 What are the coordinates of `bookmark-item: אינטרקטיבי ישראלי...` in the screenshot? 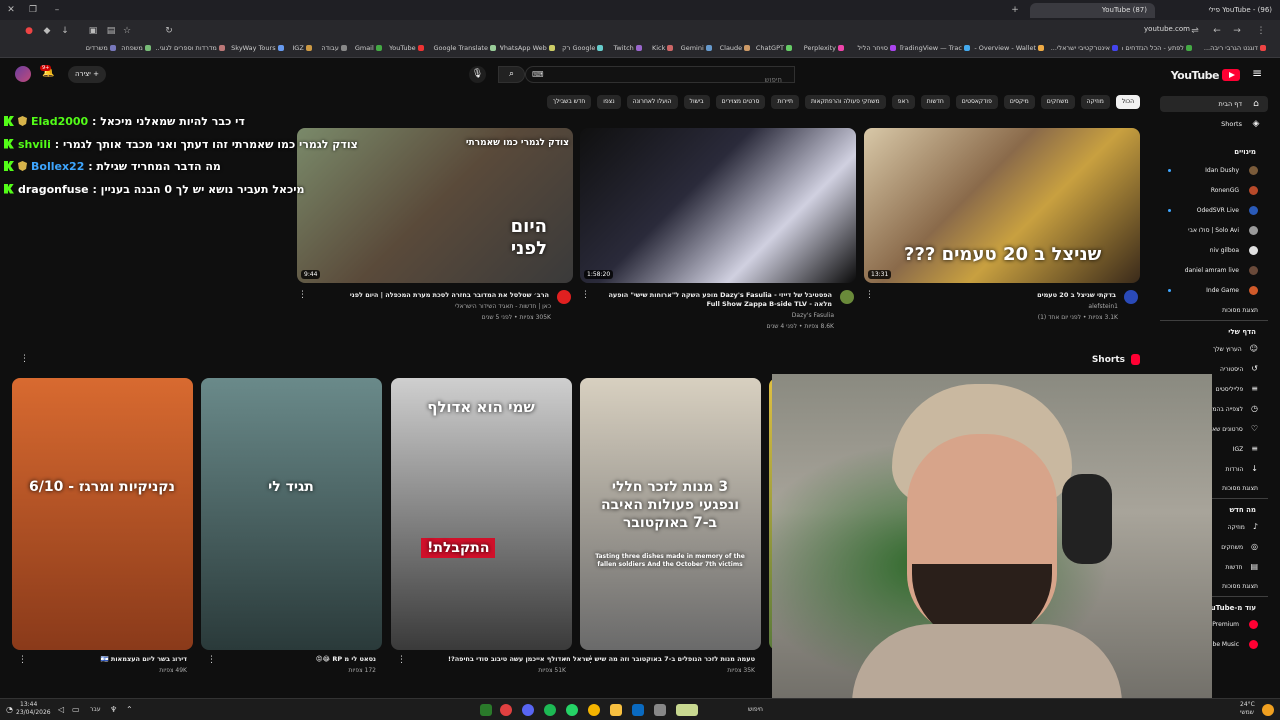 It's located at (1083, 48).